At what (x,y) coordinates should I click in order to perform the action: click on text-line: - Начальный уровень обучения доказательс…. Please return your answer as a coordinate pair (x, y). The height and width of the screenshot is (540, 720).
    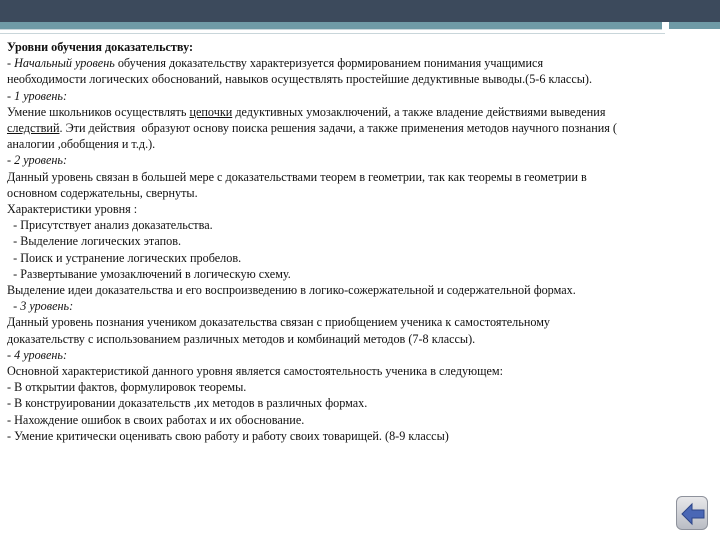
    Looking at the image, I should click on (357, 63).